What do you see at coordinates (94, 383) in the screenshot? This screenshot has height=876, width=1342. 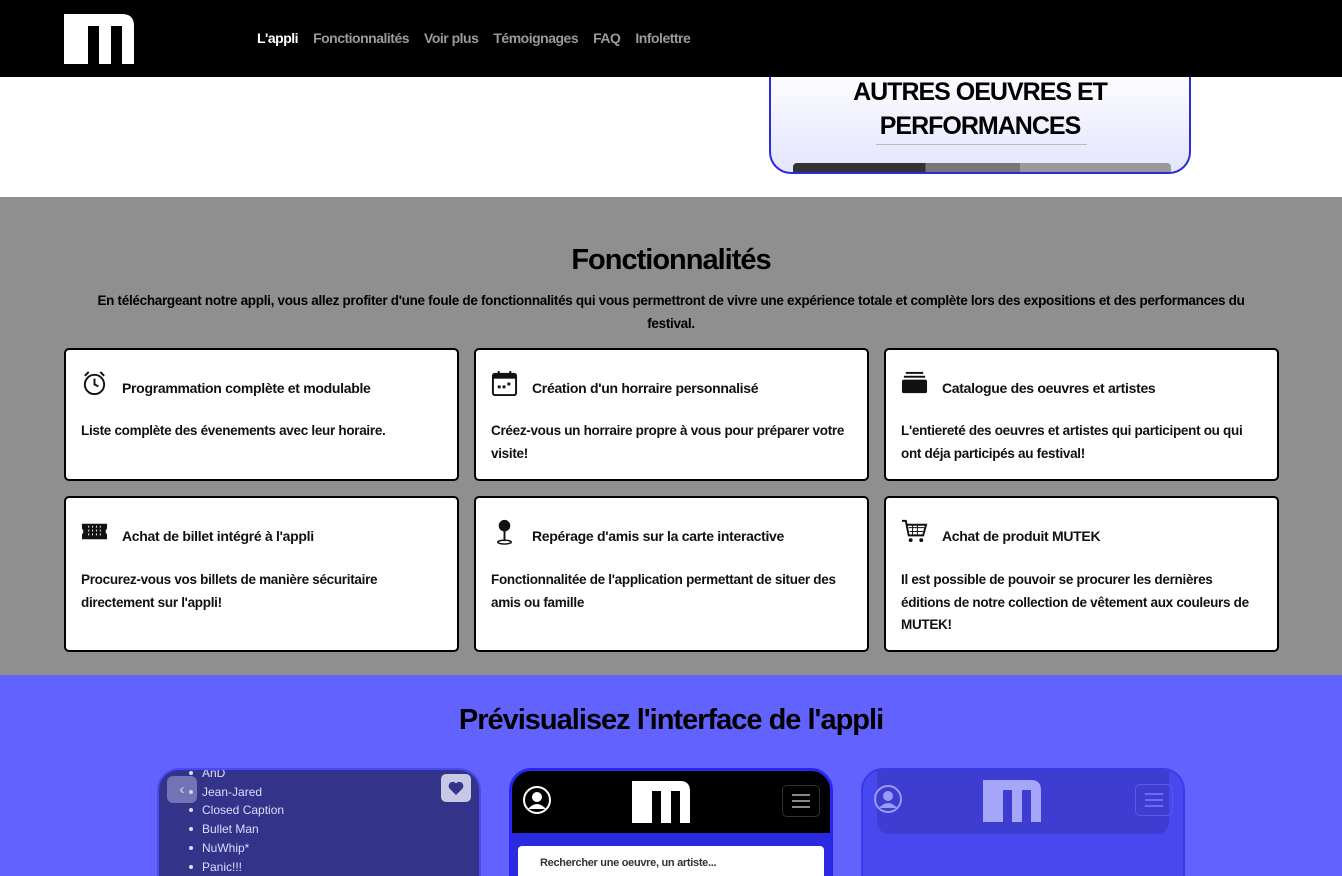 I see `alarm-clock-icon` at bounding box center [94, 383].